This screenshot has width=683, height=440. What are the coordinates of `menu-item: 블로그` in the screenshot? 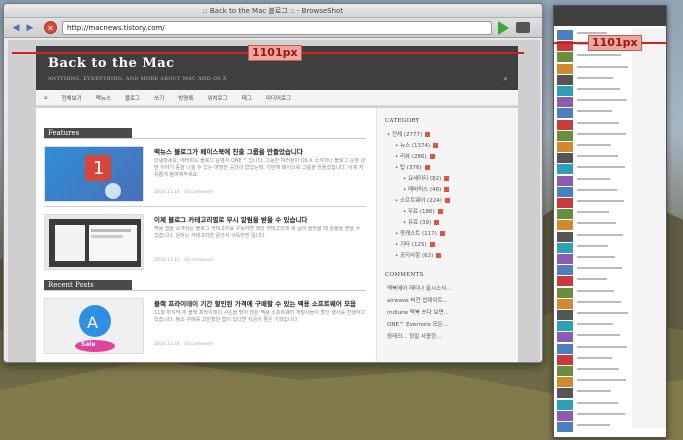 It's located at (132, 98).